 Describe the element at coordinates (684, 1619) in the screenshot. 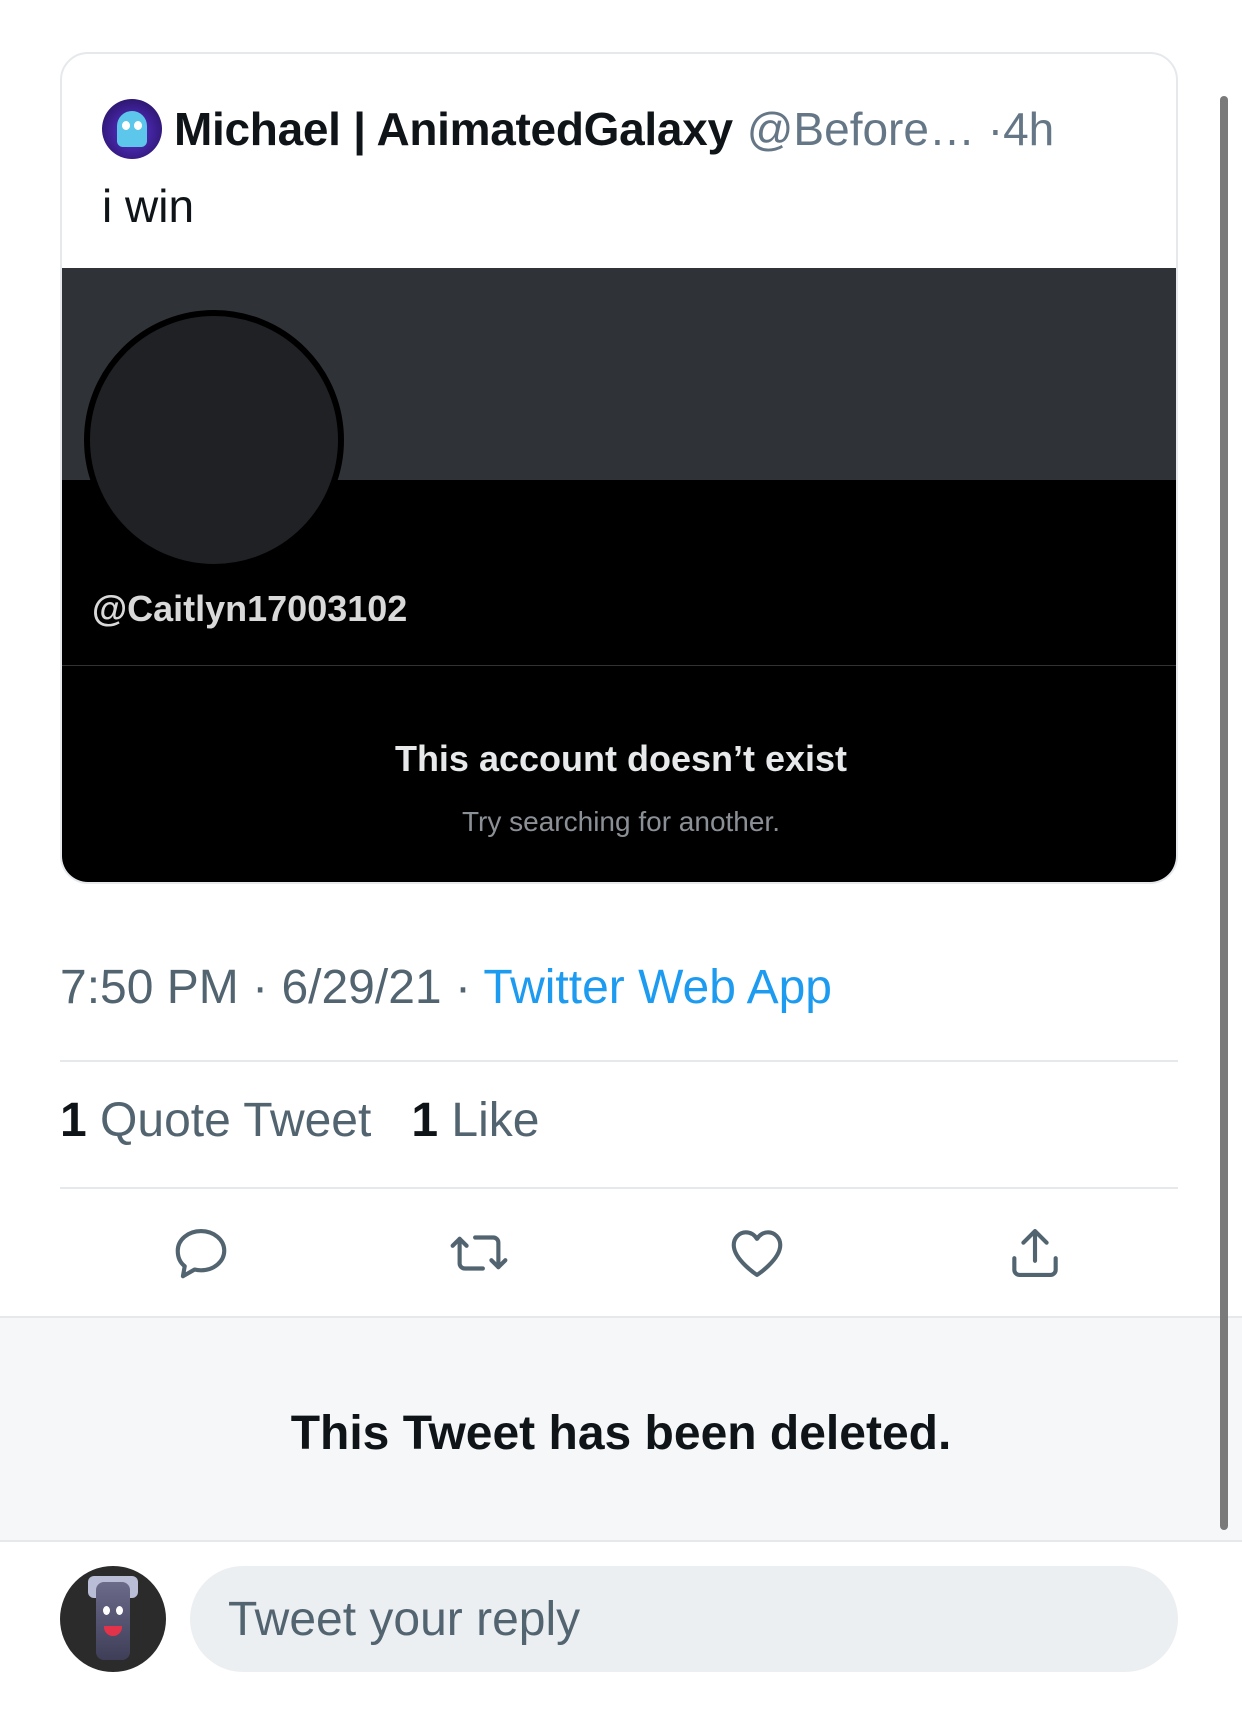

I see `reply-input: Tweet your reply` at that location.